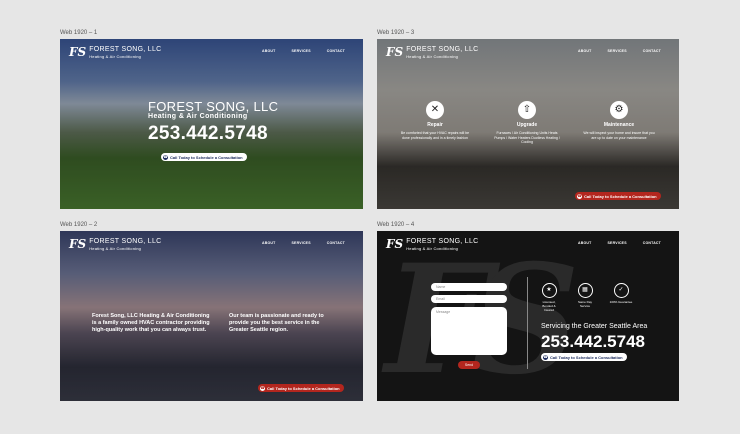  I want to click on artboard-label-3: Web 1920 – 3, so click(396, 33).